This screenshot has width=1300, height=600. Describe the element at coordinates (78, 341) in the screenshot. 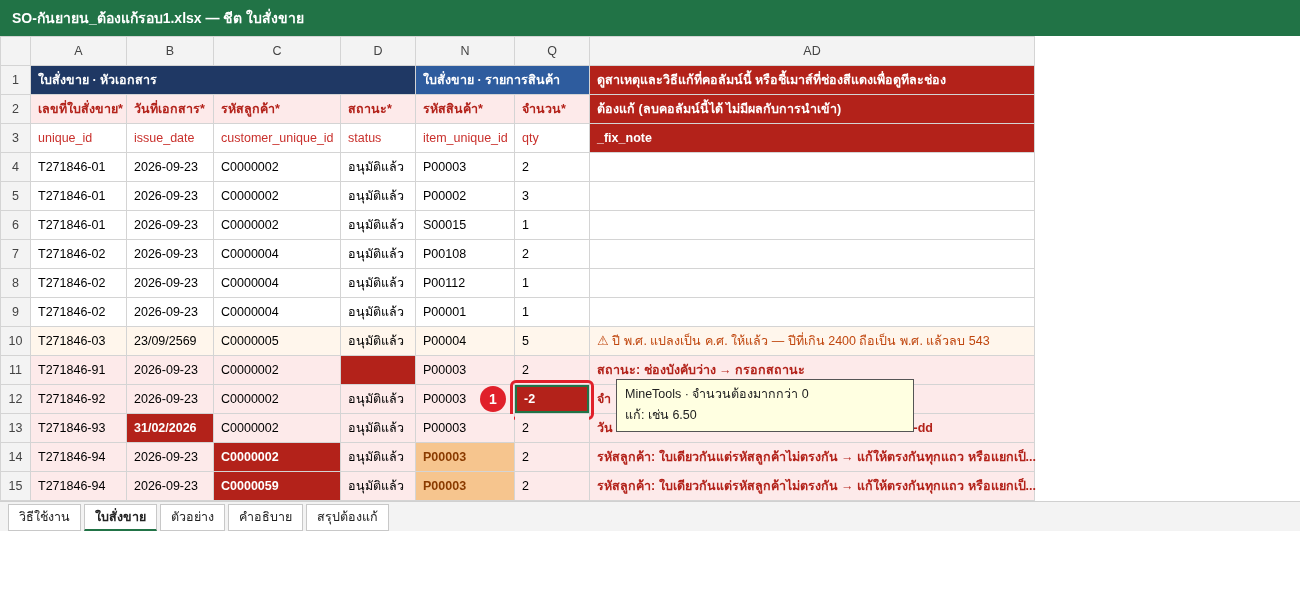

I see `table-cell: T271846-03` at that location.